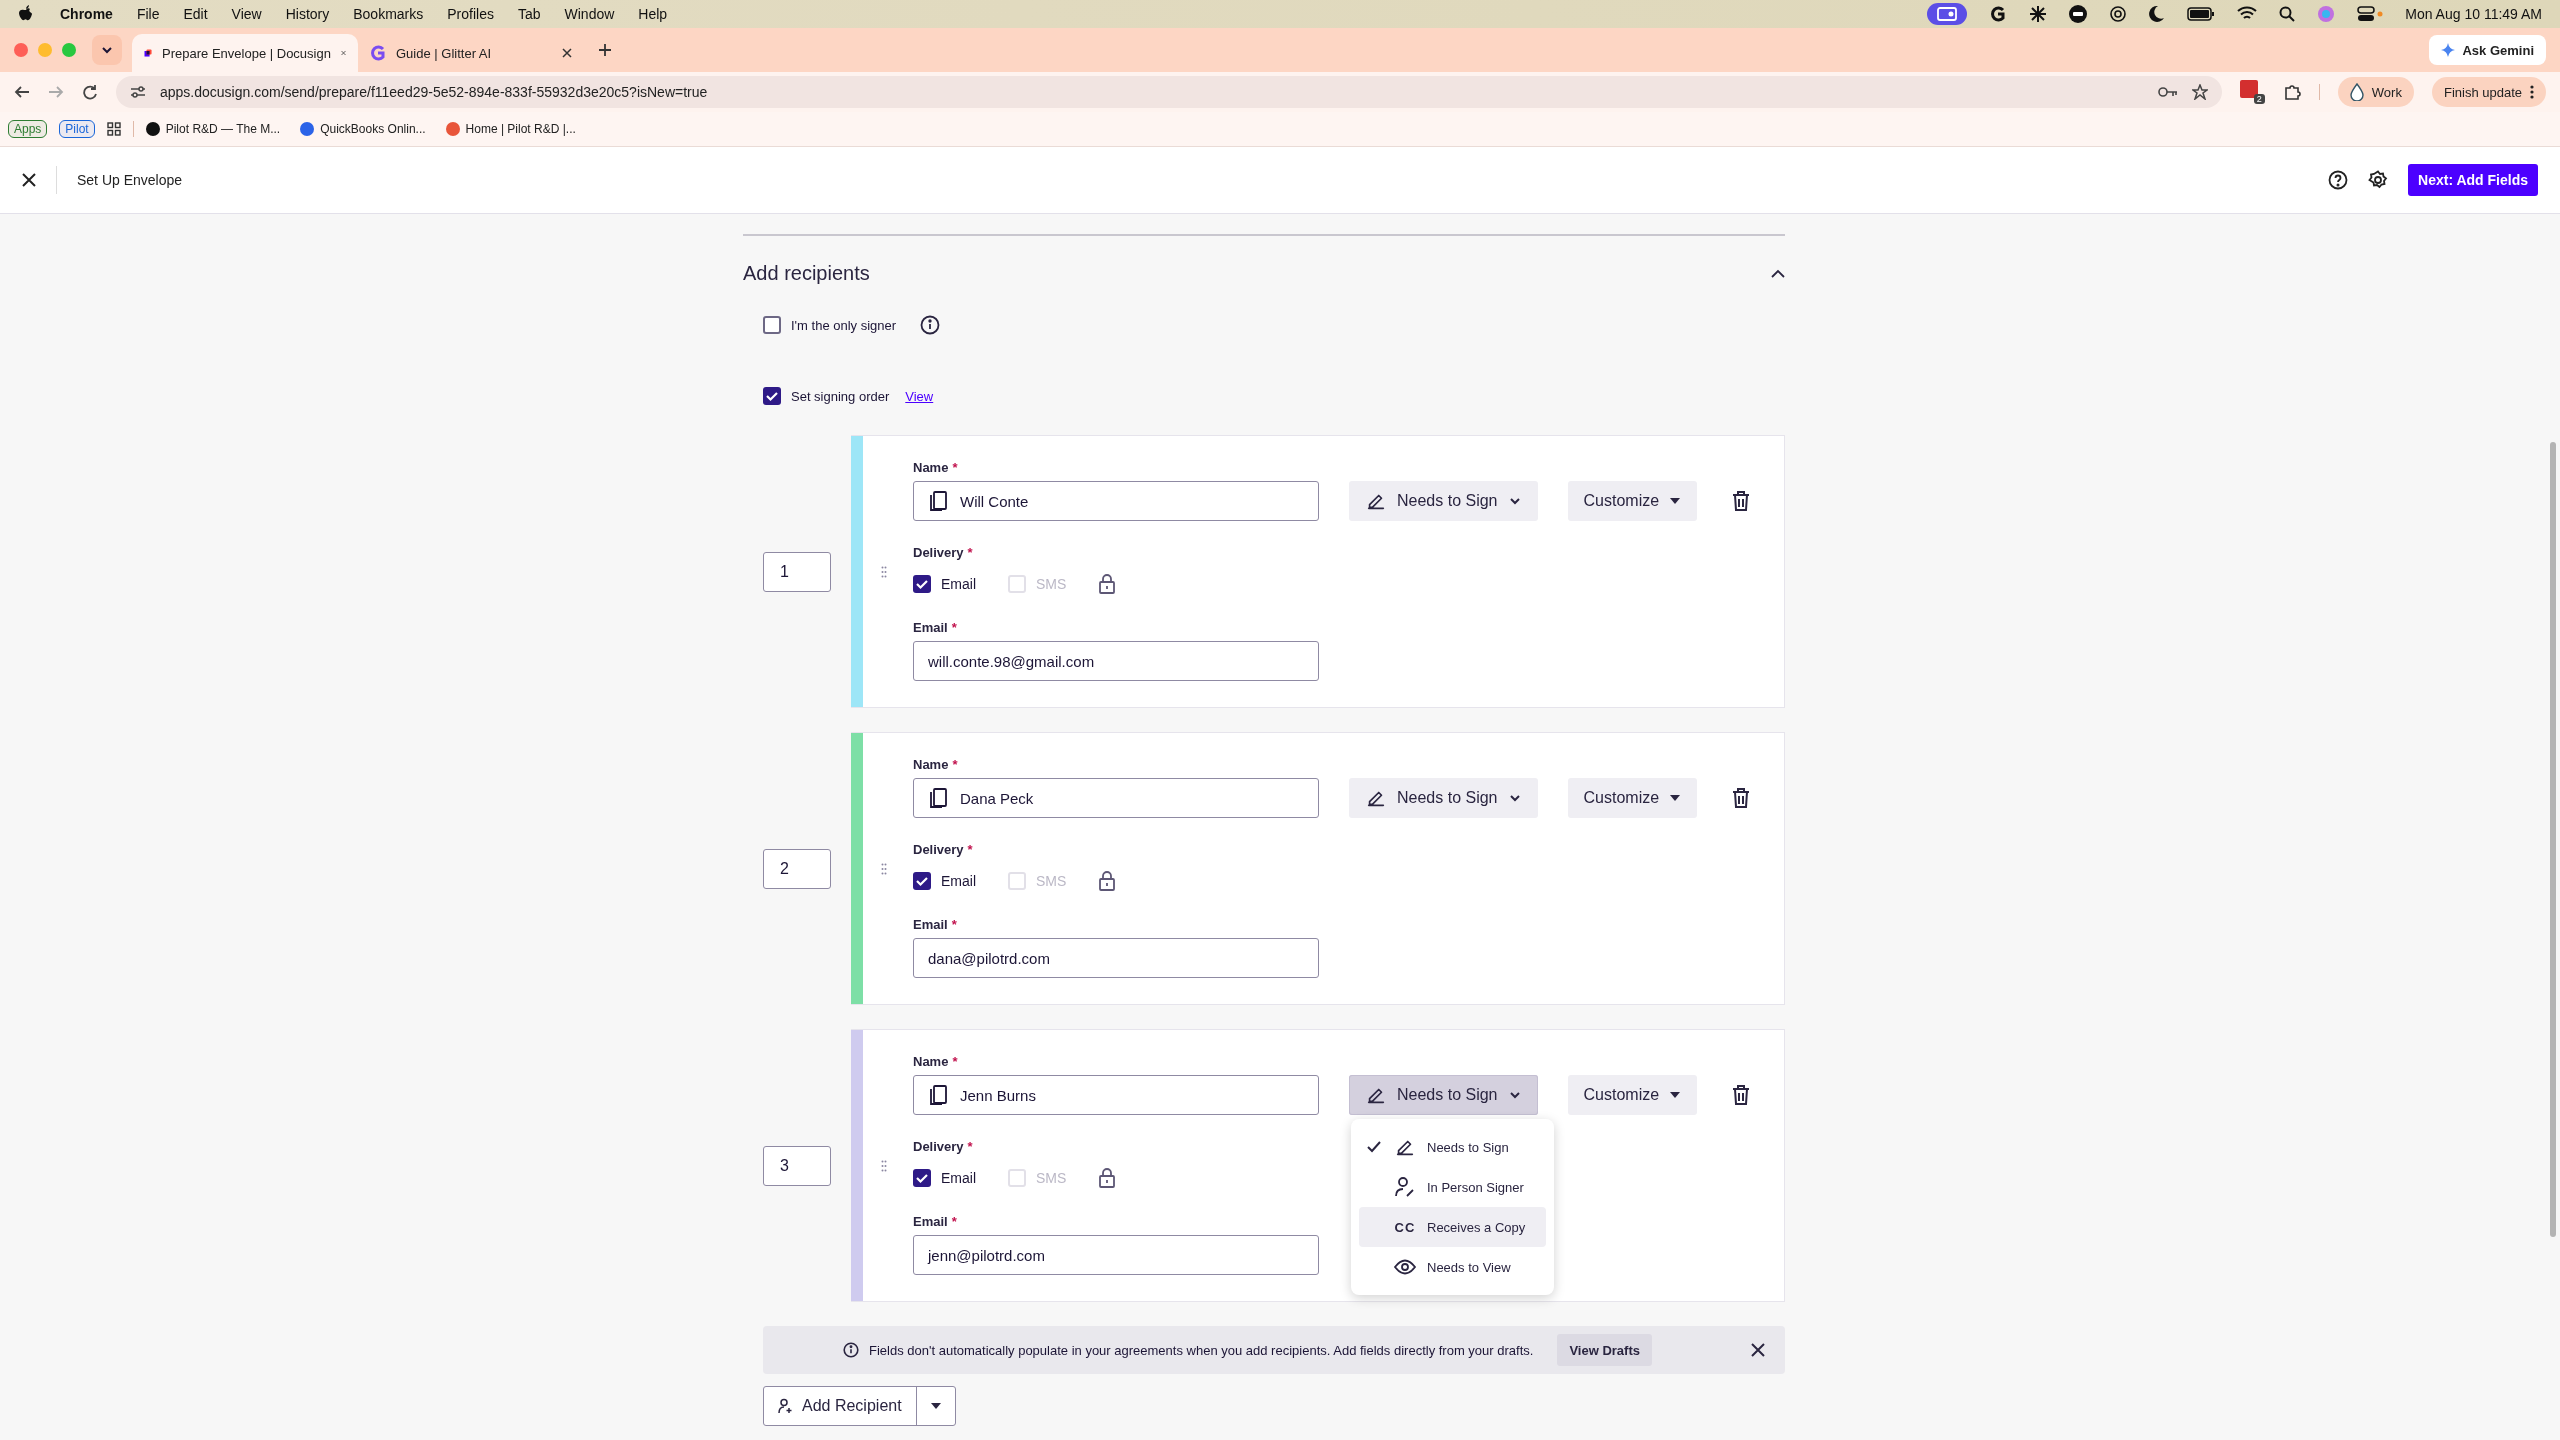  Describe the element at coordinates (2378, 180) in the screenshot. I see `settings-icon` at that location.